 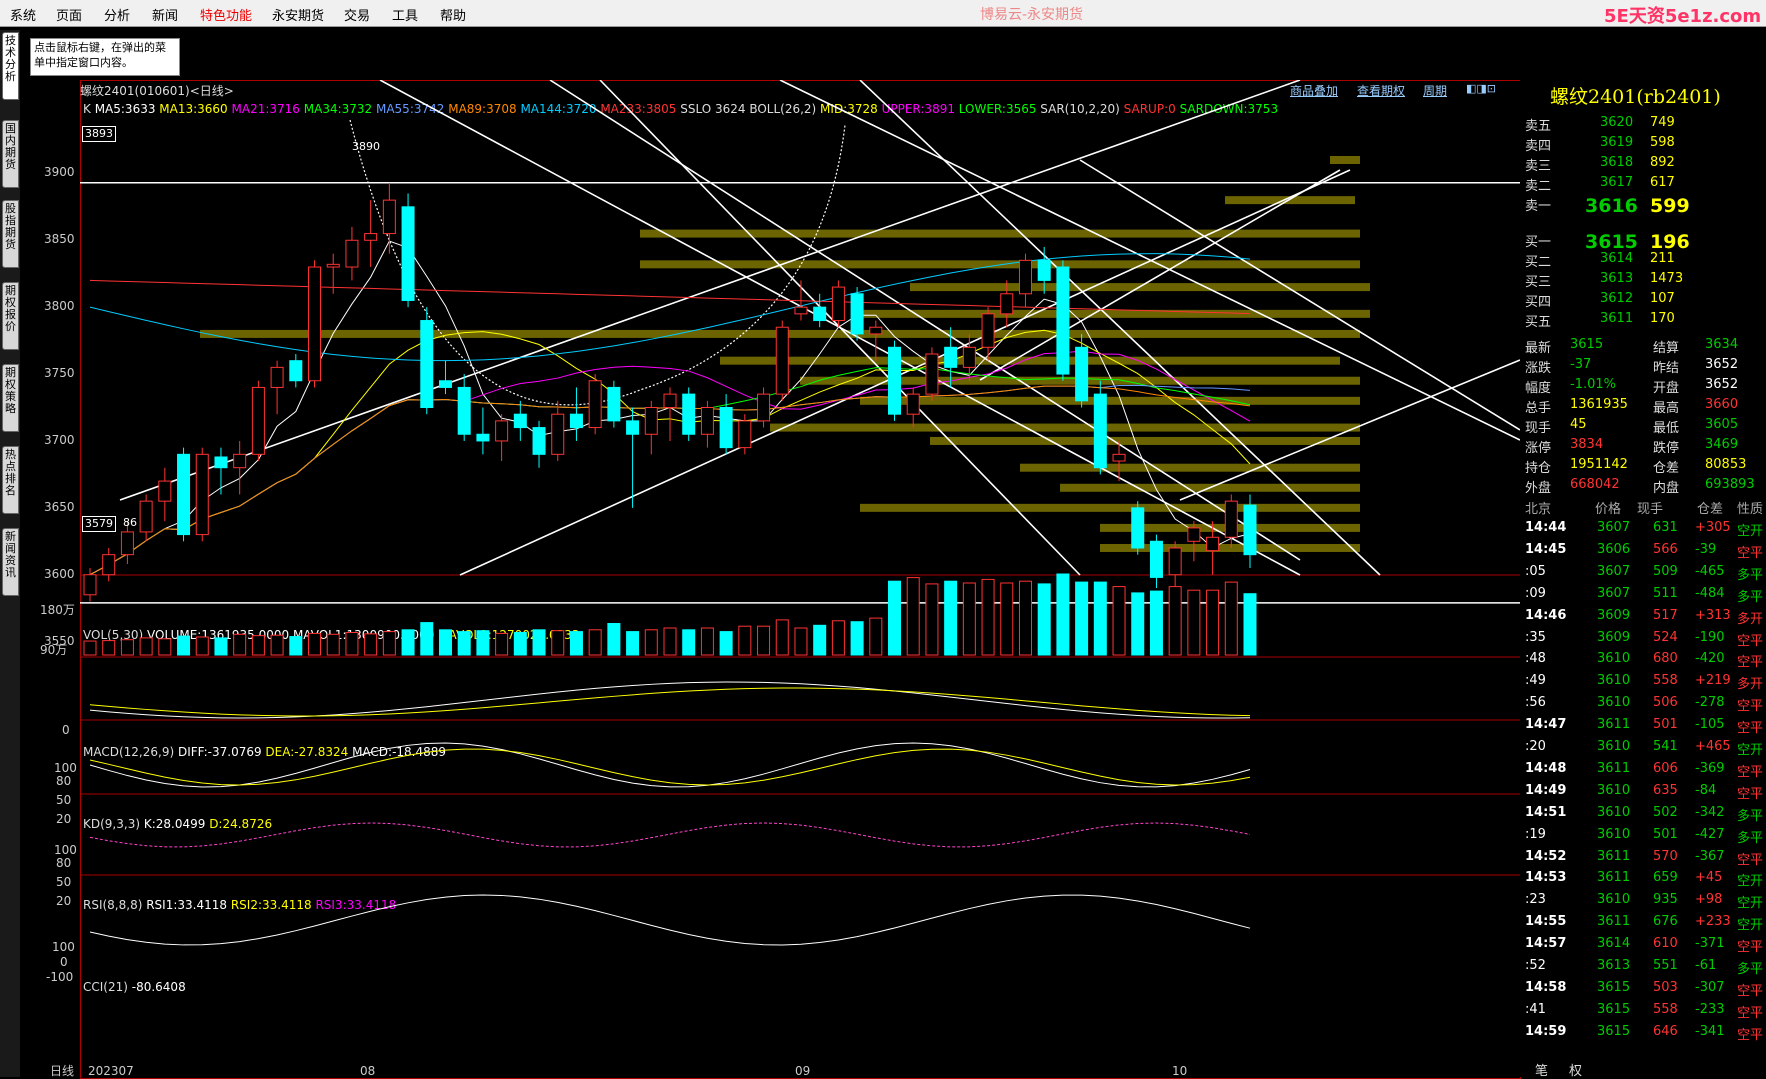 I want to click on tick-header-cell: 仓差, so click(x=1710, y=509).